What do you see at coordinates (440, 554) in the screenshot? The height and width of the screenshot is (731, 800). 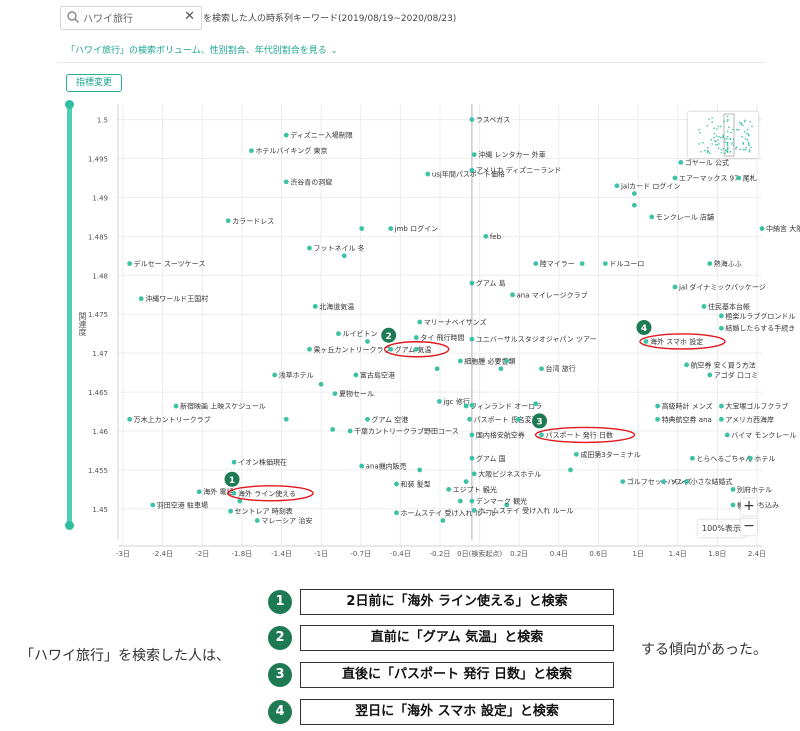 I see `x-tick-label: -0.2日` at bounding box center [440, 554].